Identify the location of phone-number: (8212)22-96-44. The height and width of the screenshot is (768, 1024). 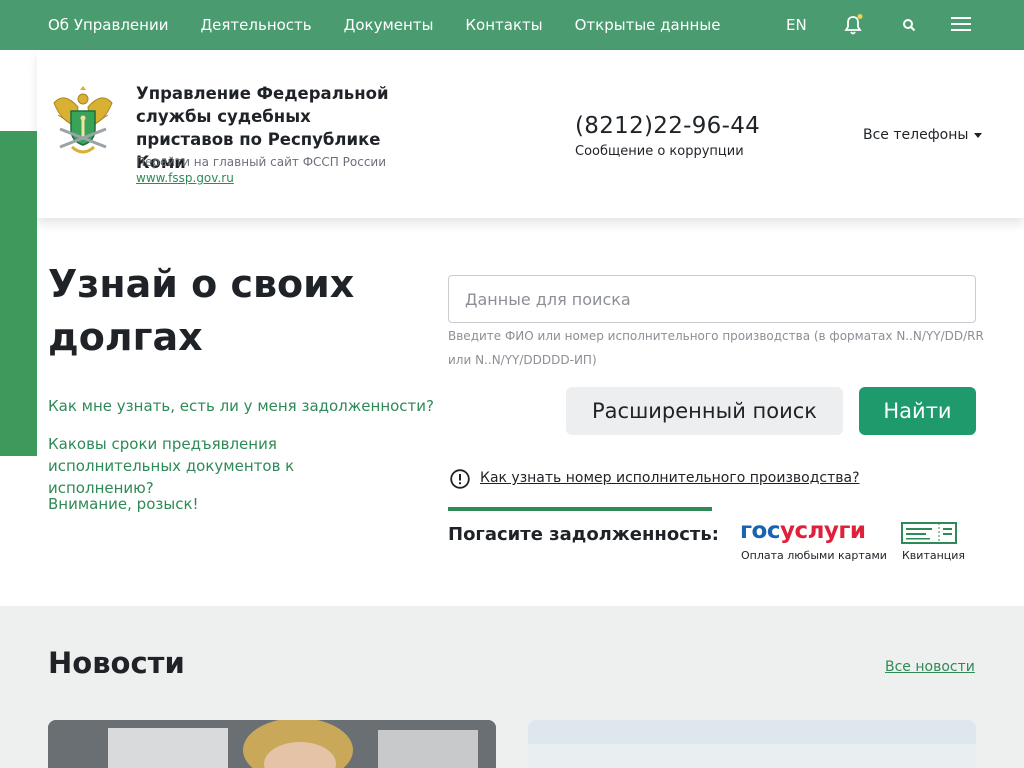
(667, 126).